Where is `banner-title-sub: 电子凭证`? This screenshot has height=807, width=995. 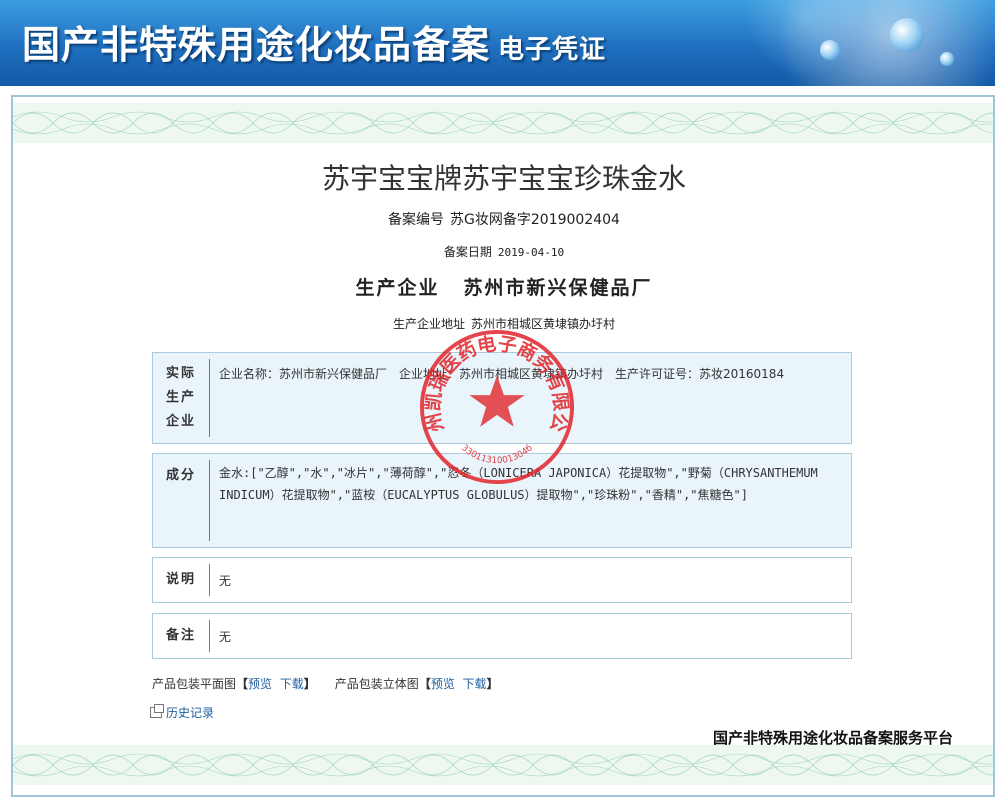 banner-title-sub: 电子凭证 is located at coordinates (552, 50).